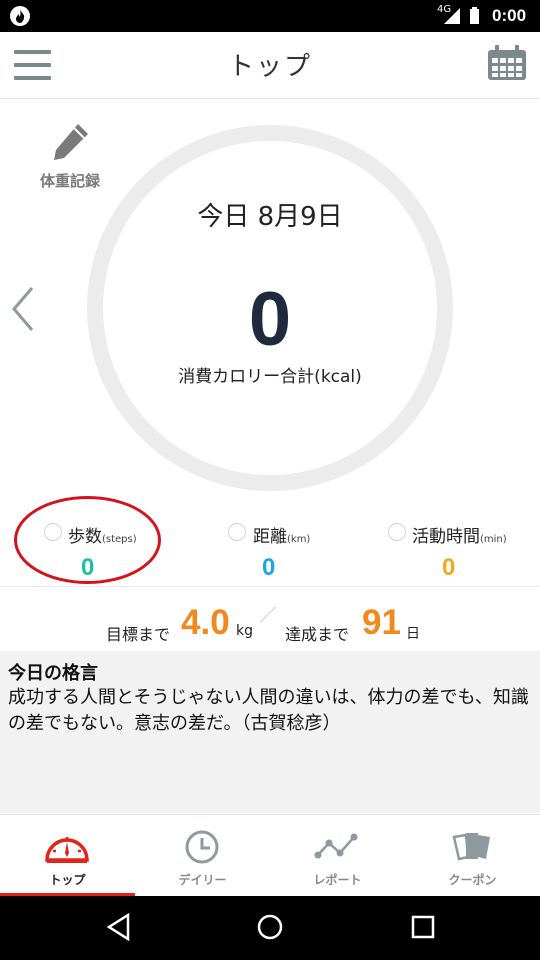 The height and width of the screenshot is (960, 540). I want to click on line-chart-icon, so click(336, 846).